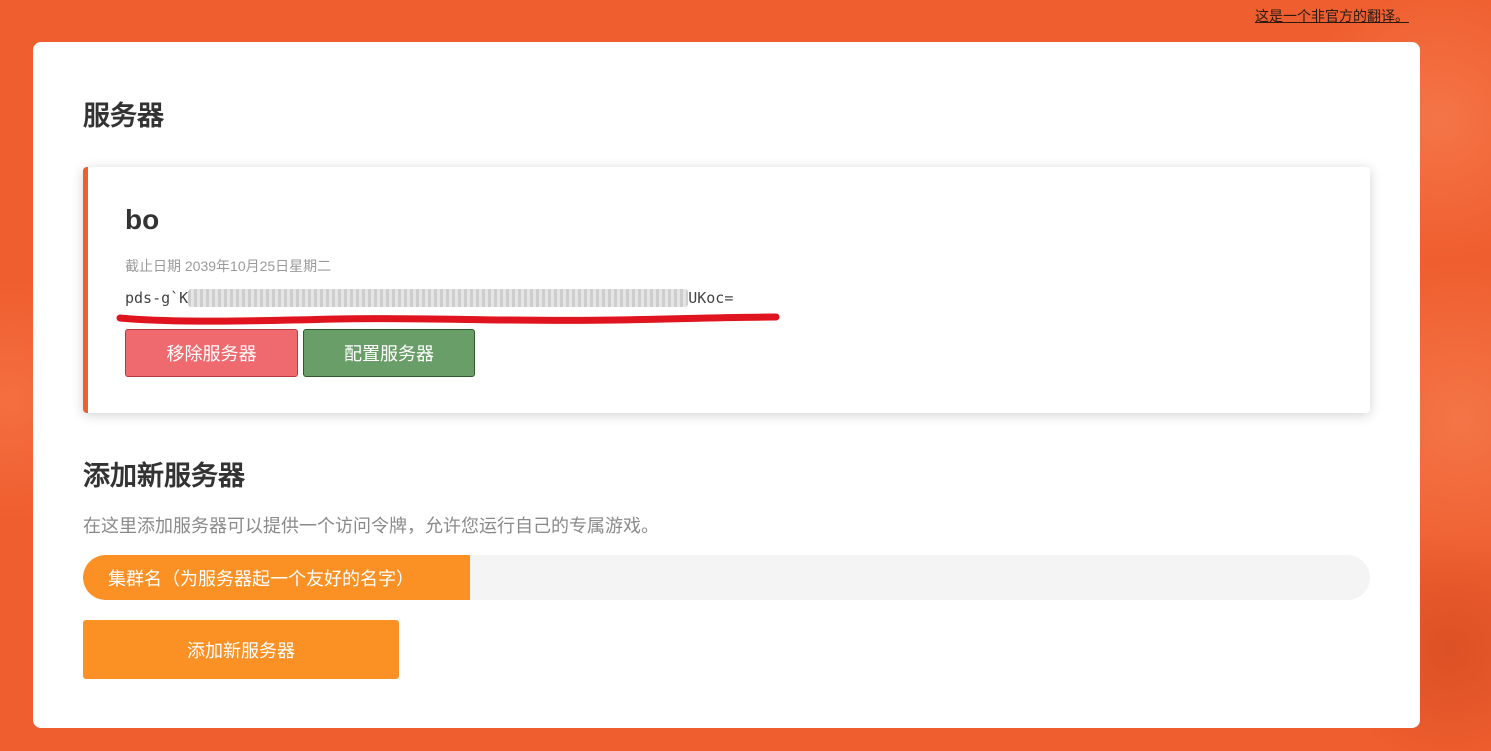  Describe the element at coordinates (123, 116) in the screenshot. I see `page-title: 服务器` at that location.